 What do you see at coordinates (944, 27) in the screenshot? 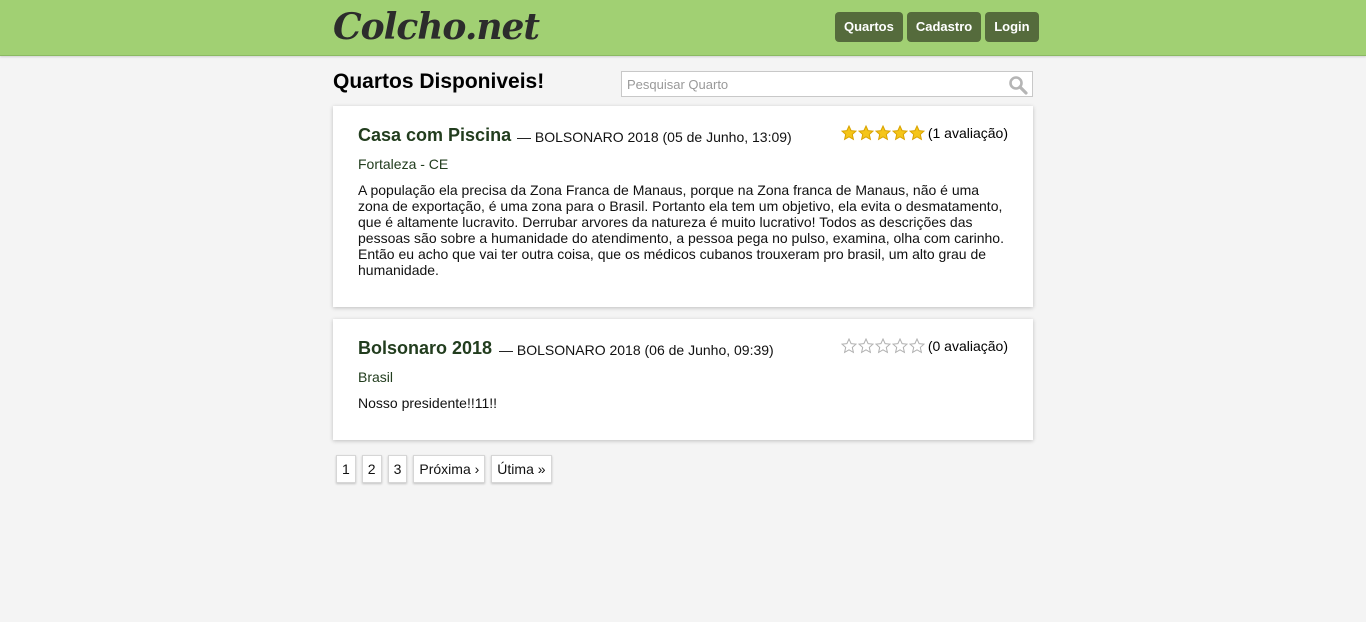
I see `nav-cadastro-button: Cadastro` at bounding box center [944, 27].